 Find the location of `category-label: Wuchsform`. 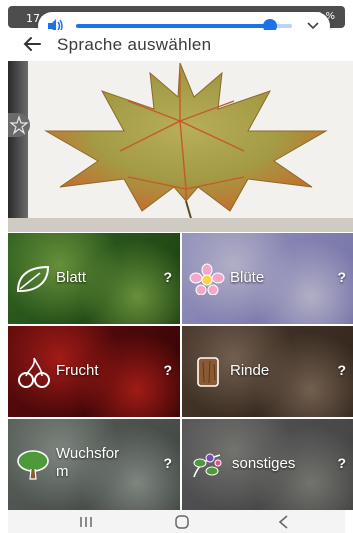

category-label: Wuchsform is located at coordinates (88, 462).